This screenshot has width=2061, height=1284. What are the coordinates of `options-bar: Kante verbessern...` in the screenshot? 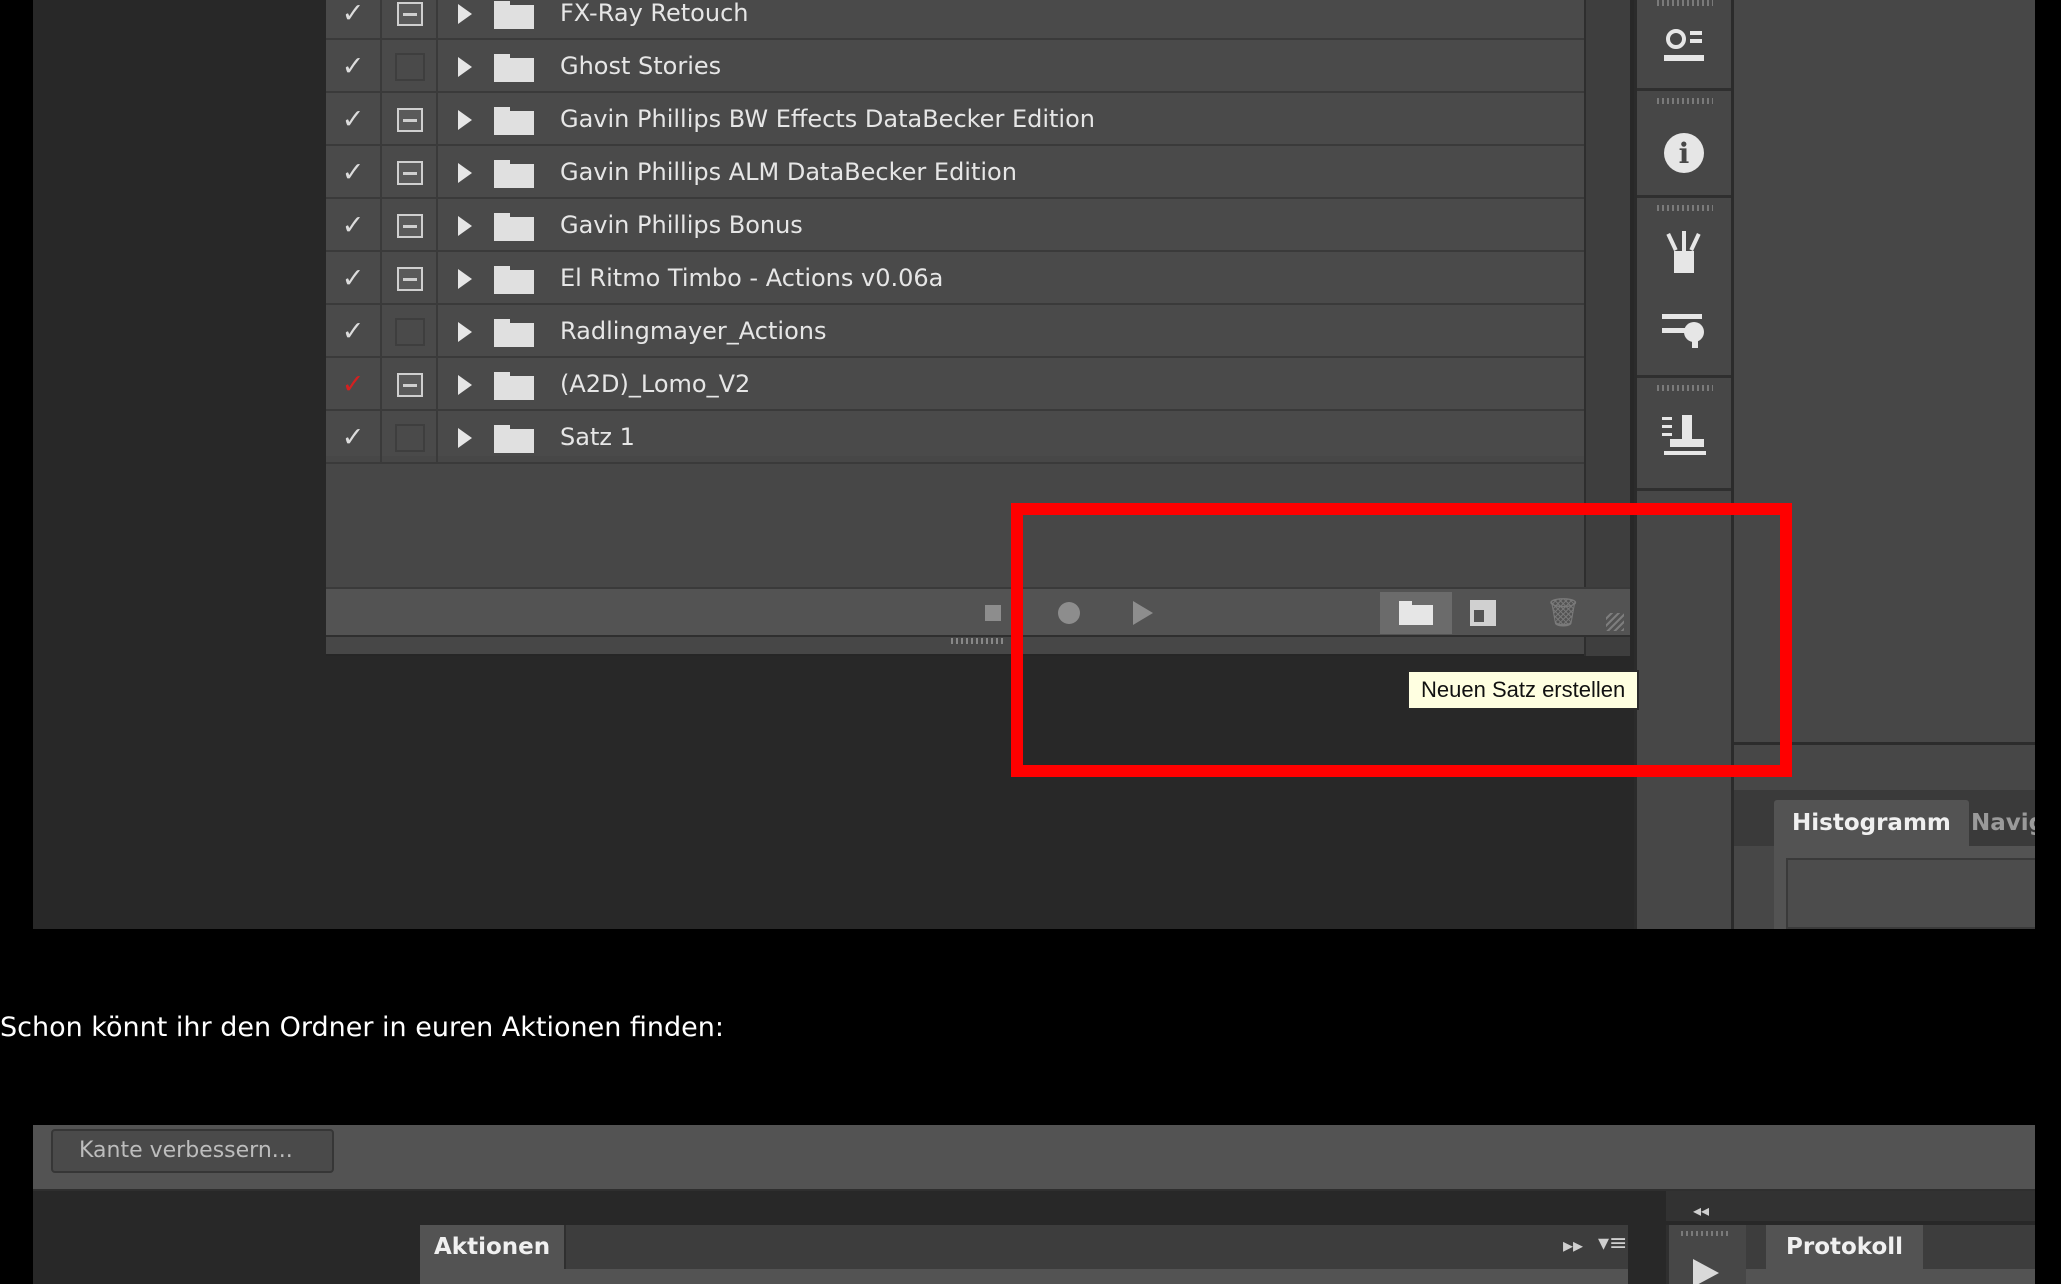 It's located at (1034, 1158).